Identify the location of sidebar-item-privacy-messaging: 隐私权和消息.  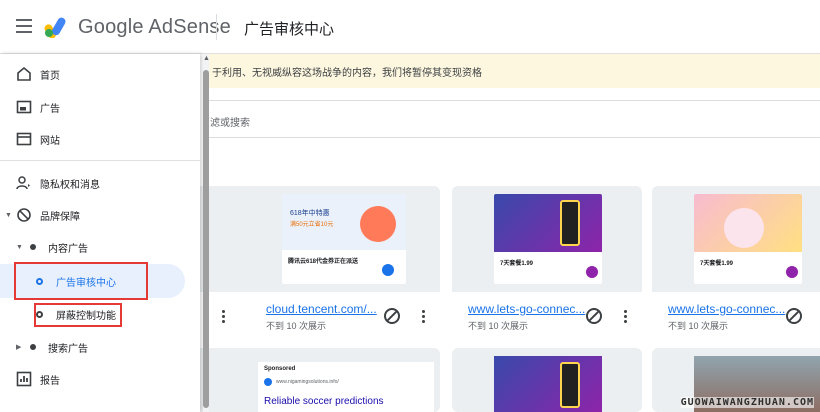
(100, 183).